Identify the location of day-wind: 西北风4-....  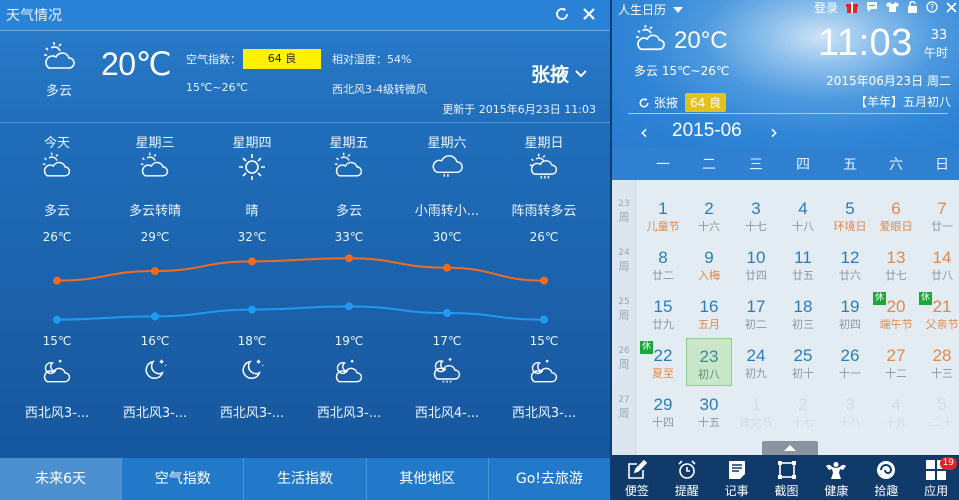
(447, 413).